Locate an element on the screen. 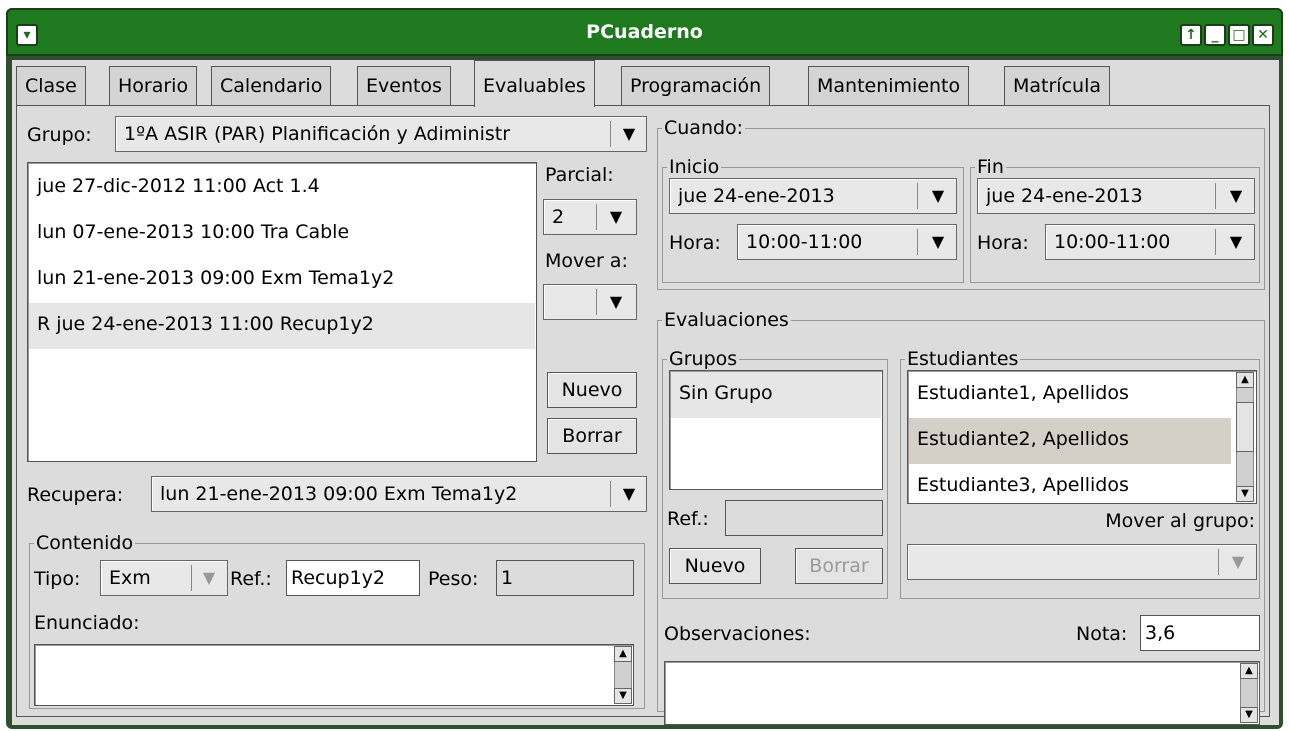 This screenshot has height=731, width=1289. recupera-label: Recupera: is located at coordinates (75, 495).